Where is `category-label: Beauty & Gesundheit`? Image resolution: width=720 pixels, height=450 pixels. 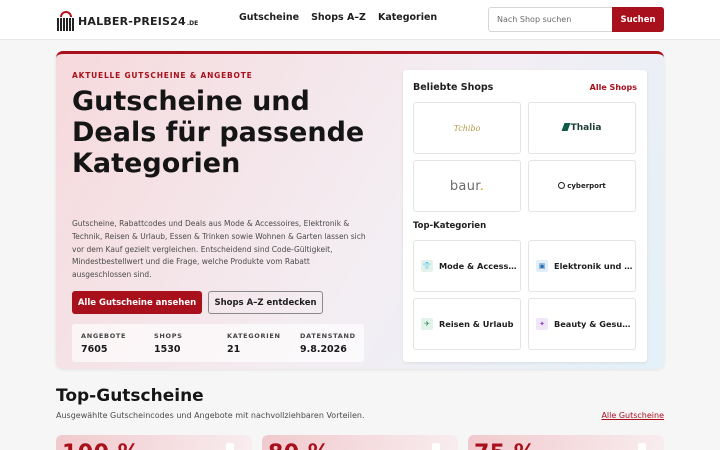 category-label: Beauty & Gesundheit is located at coordinates (594, 324).